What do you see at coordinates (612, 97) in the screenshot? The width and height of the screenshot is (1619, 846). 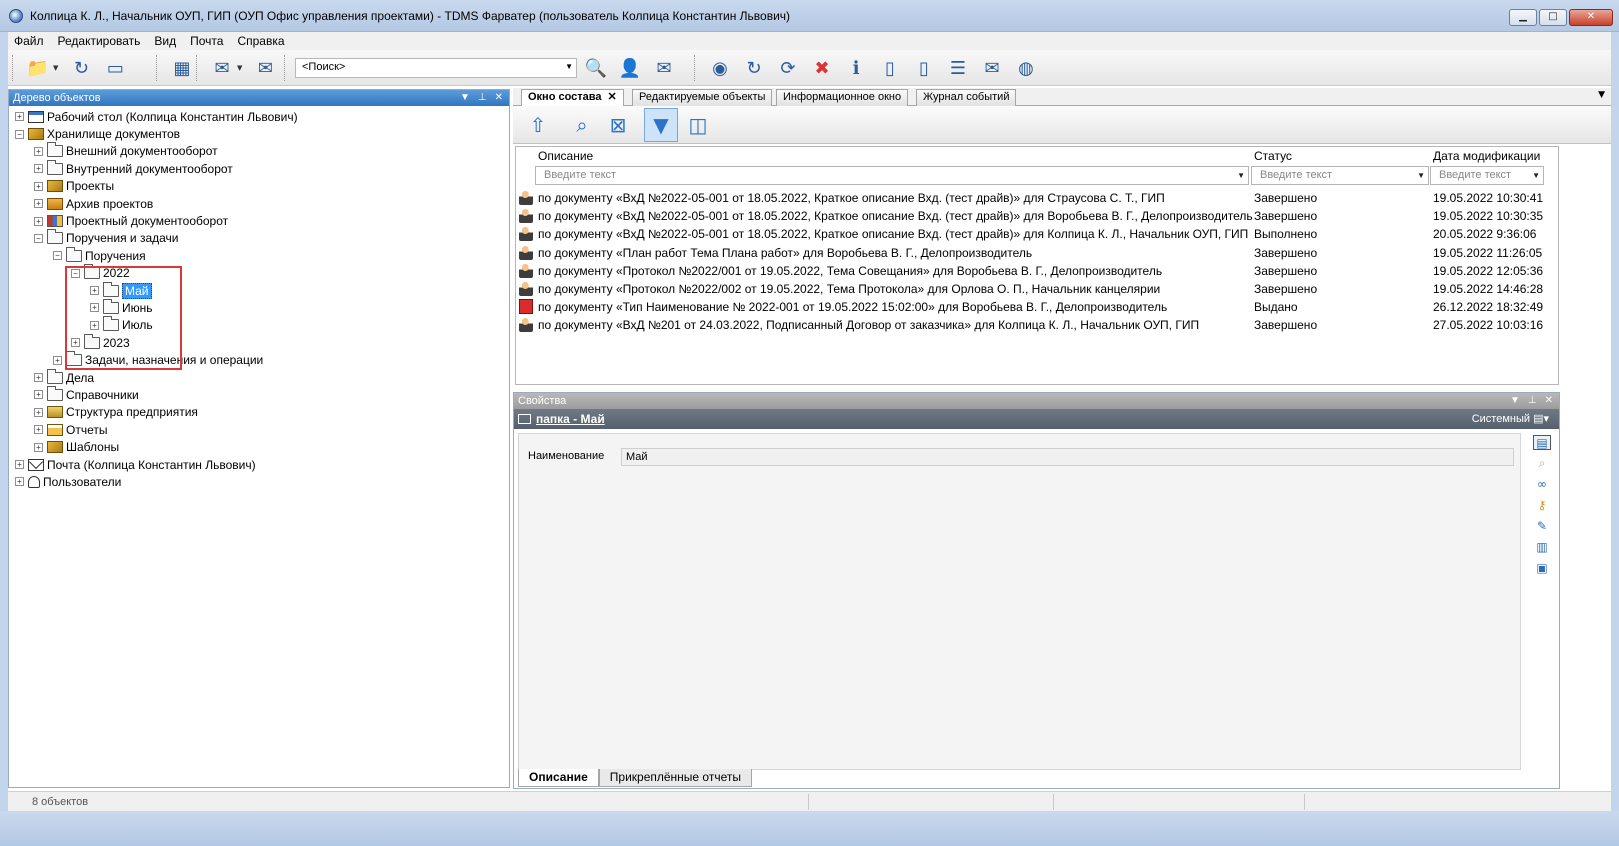 I see `tab-close-icon: ✕` at bounding box center [612, 97].